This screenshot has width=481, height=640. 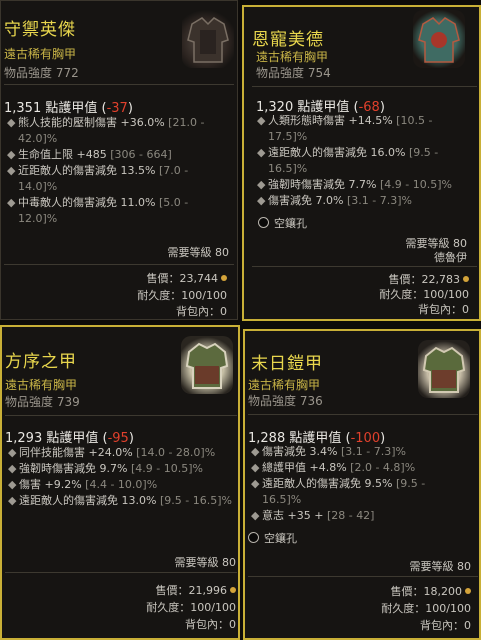 I want to click on affix-line: ◆ 強韌時傷害減免 7.7% [4.9 - 10.5]%, so click(x=354, y=184).